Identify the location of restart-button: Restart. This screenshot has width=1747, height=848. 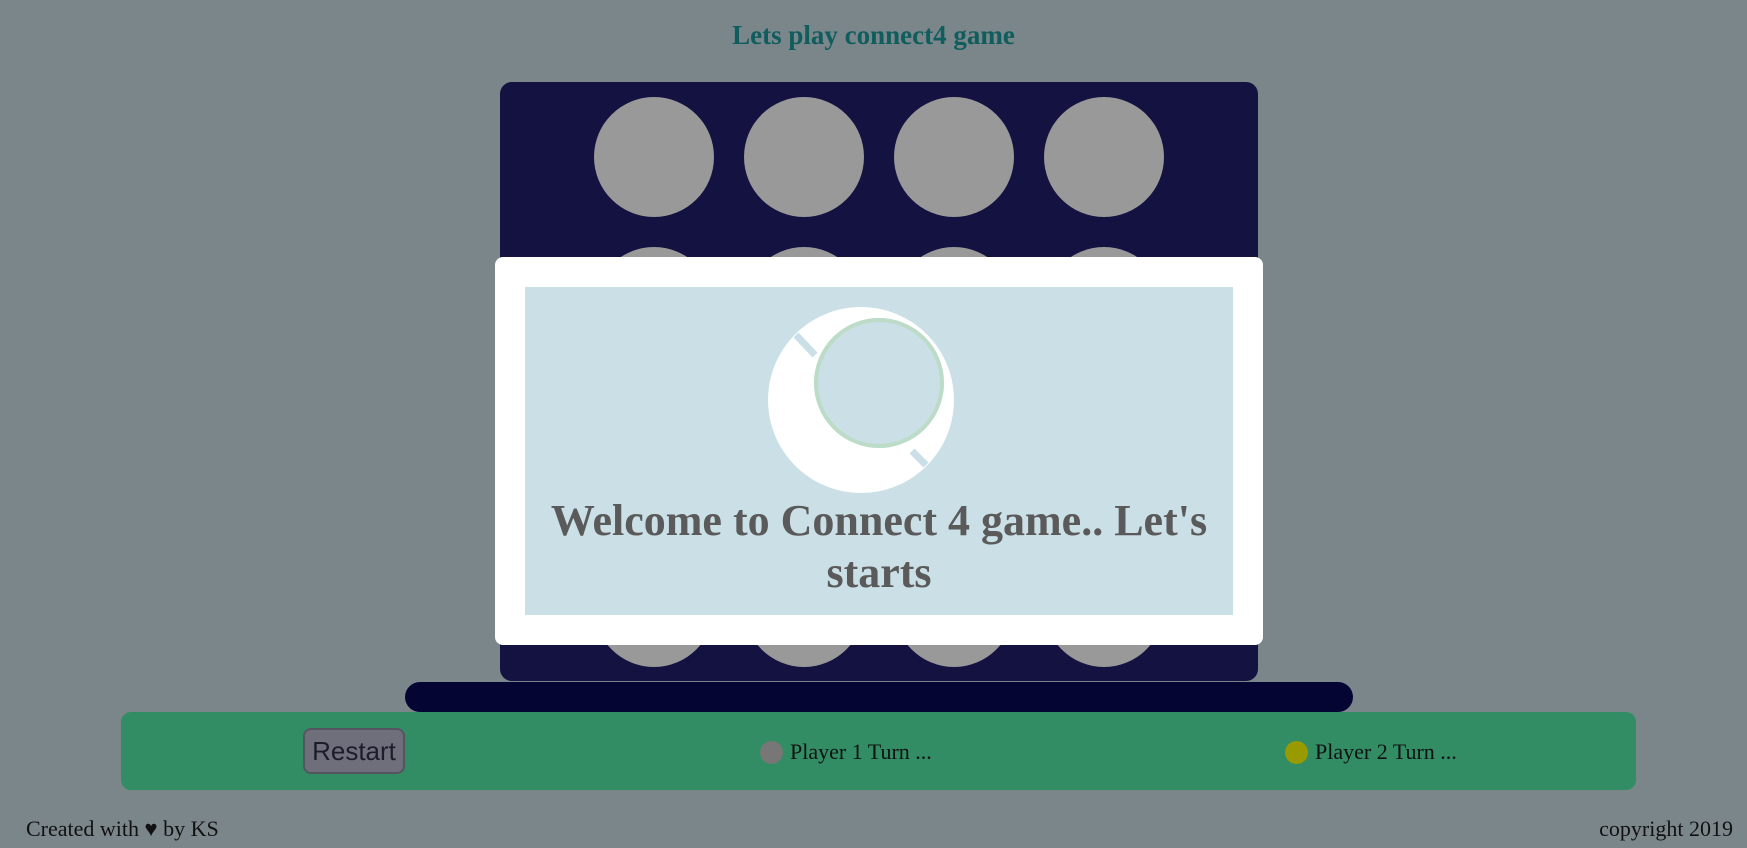
(354, 751).